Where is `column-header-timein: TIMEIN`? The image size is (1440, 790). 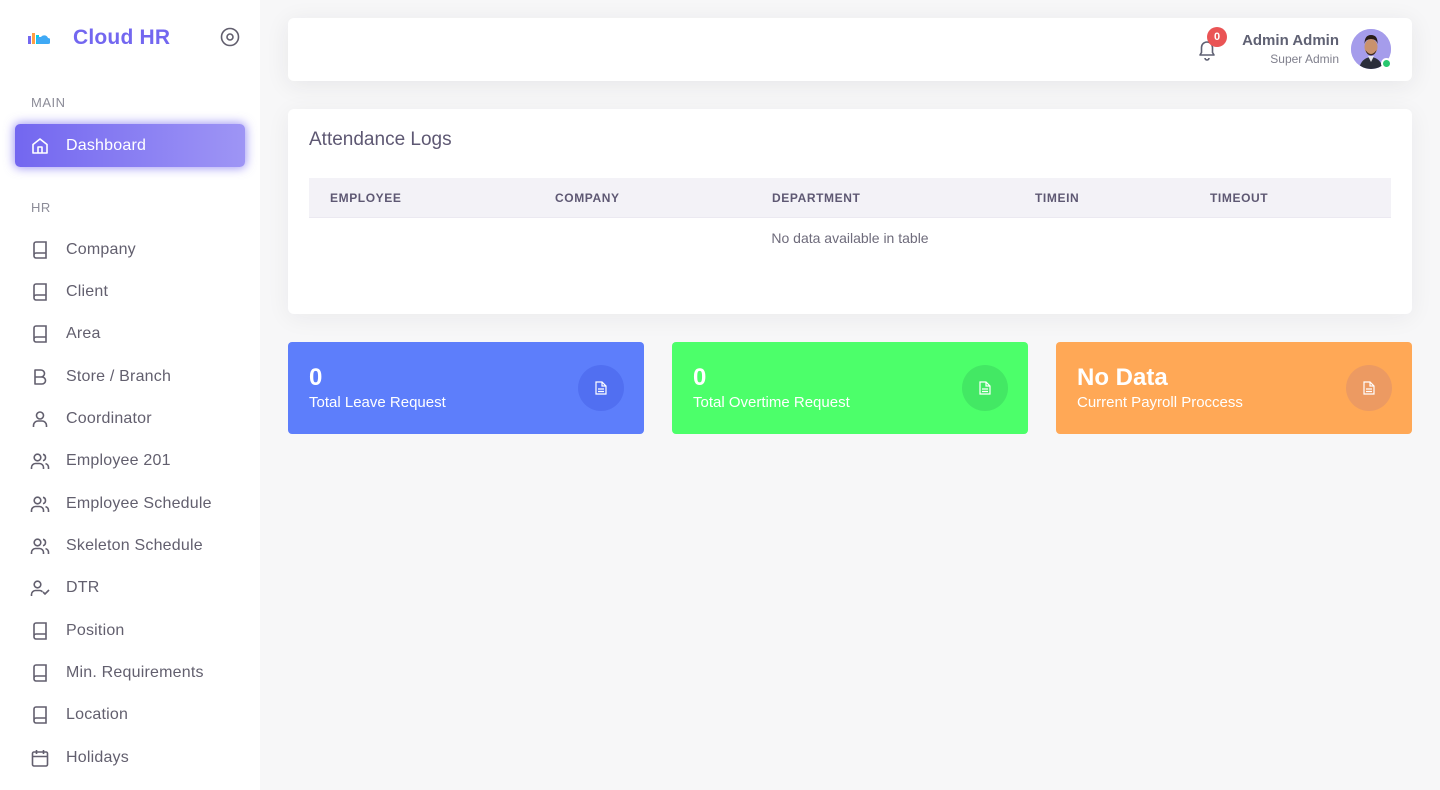
column-header-timein: TIMEIN is located at coordinates (1057, 198).